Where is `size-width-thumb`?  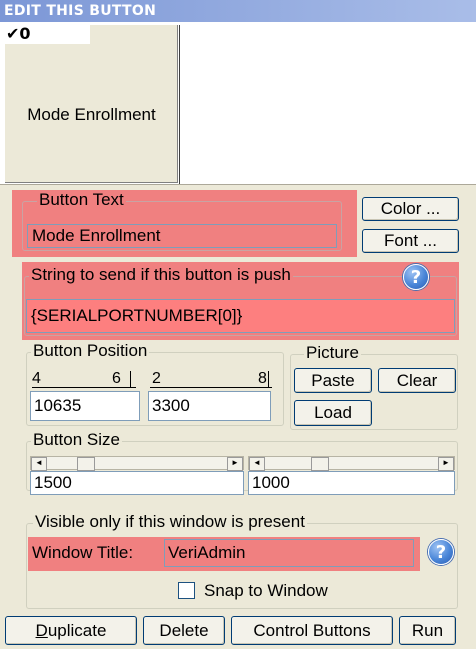 size-width-thumb is located at coordinates (86, 464).